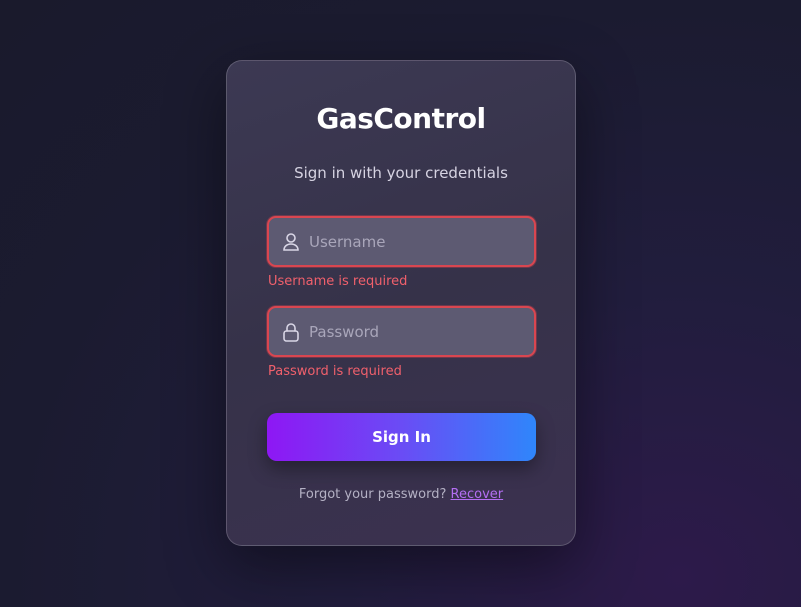  What do you see at coordinates (421, 241) in the screenshot?
I see `username-input` at bounding box center [421, 241].